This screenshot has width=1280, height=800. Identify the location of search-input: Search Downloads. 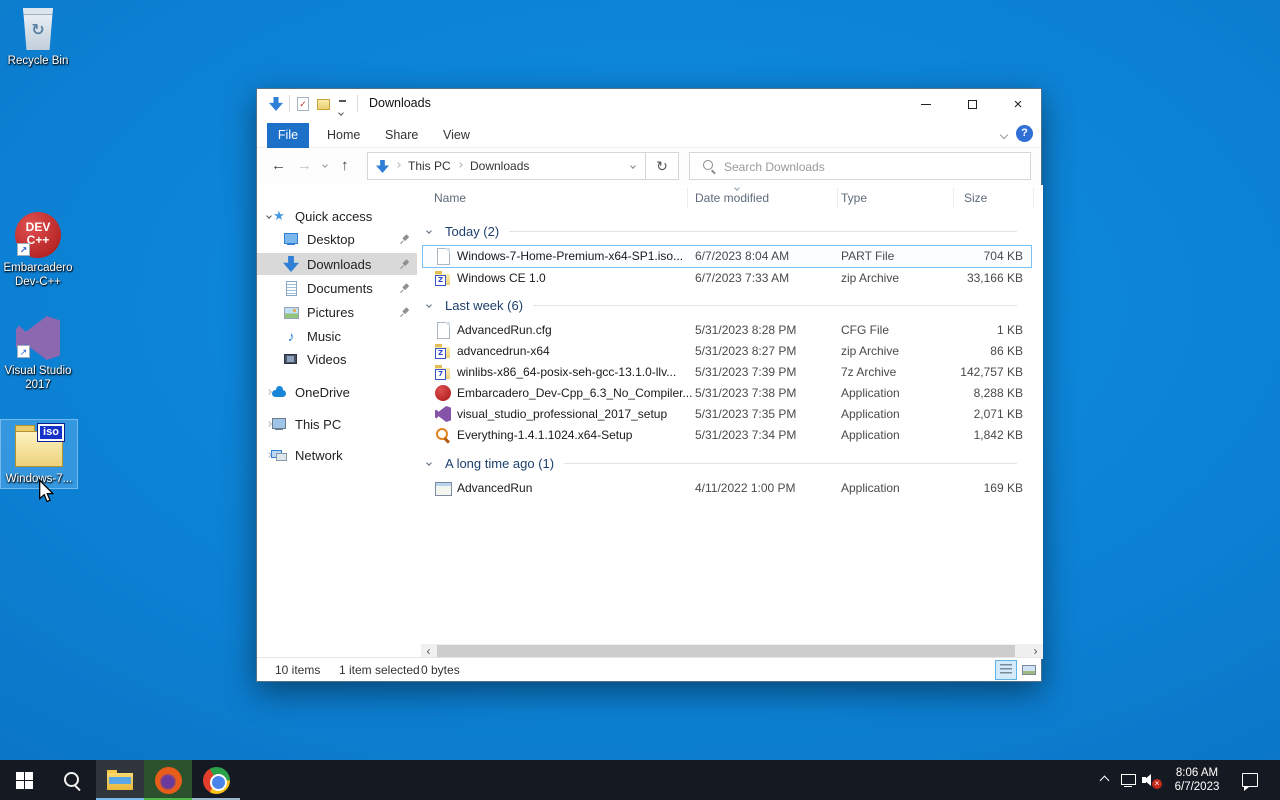
(860, 166).